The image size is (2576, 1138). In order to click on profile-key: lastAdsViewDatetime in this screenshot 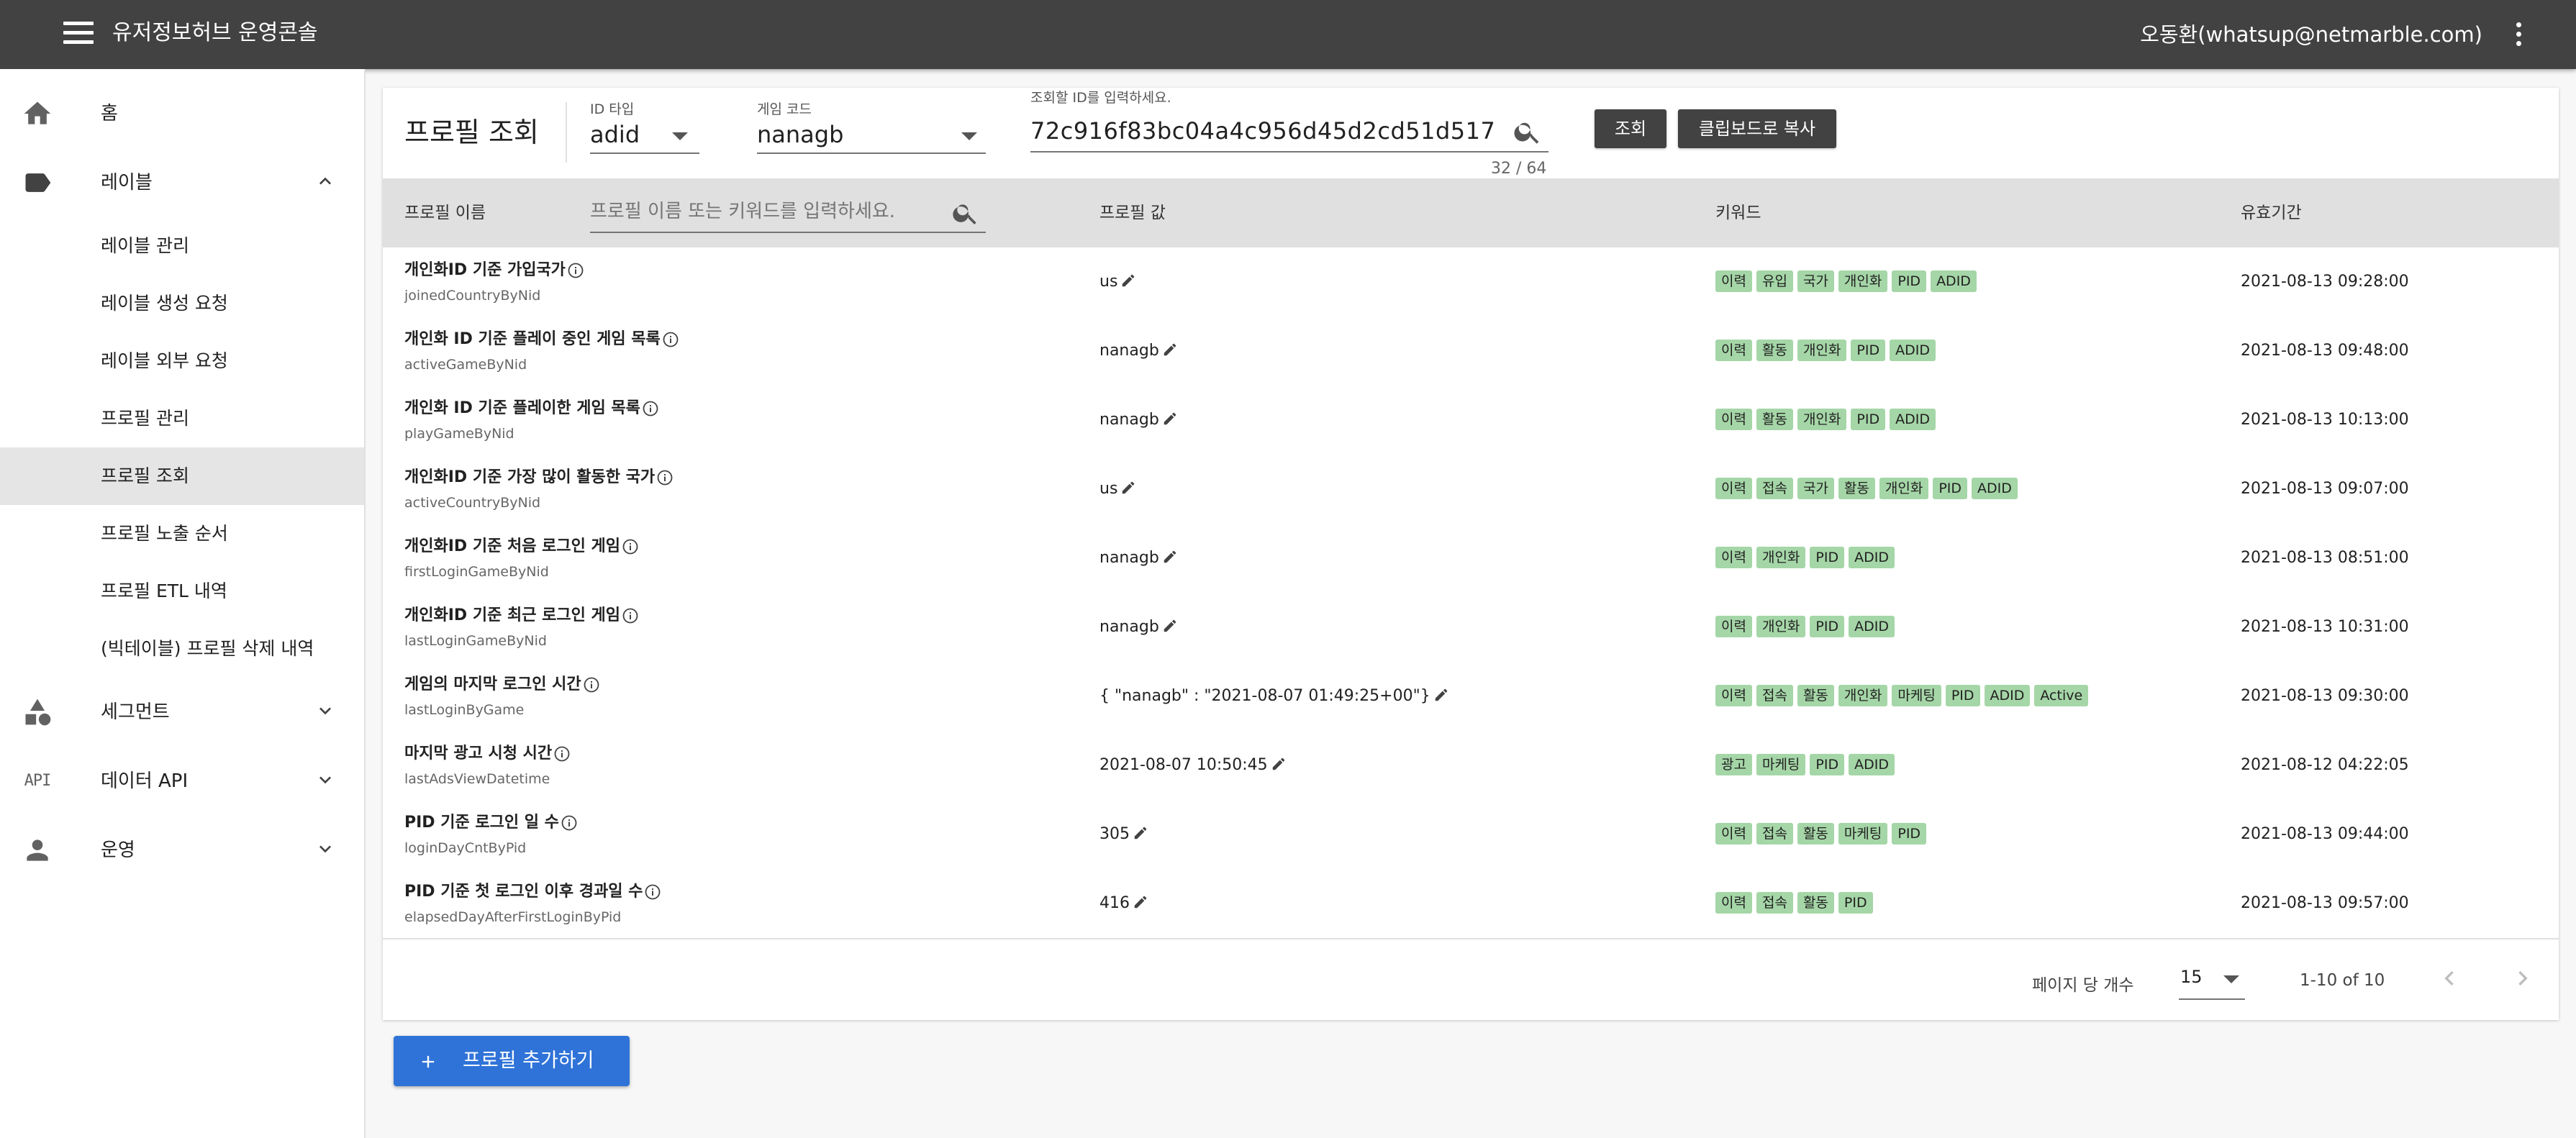, I will do `click(477, 779)`.